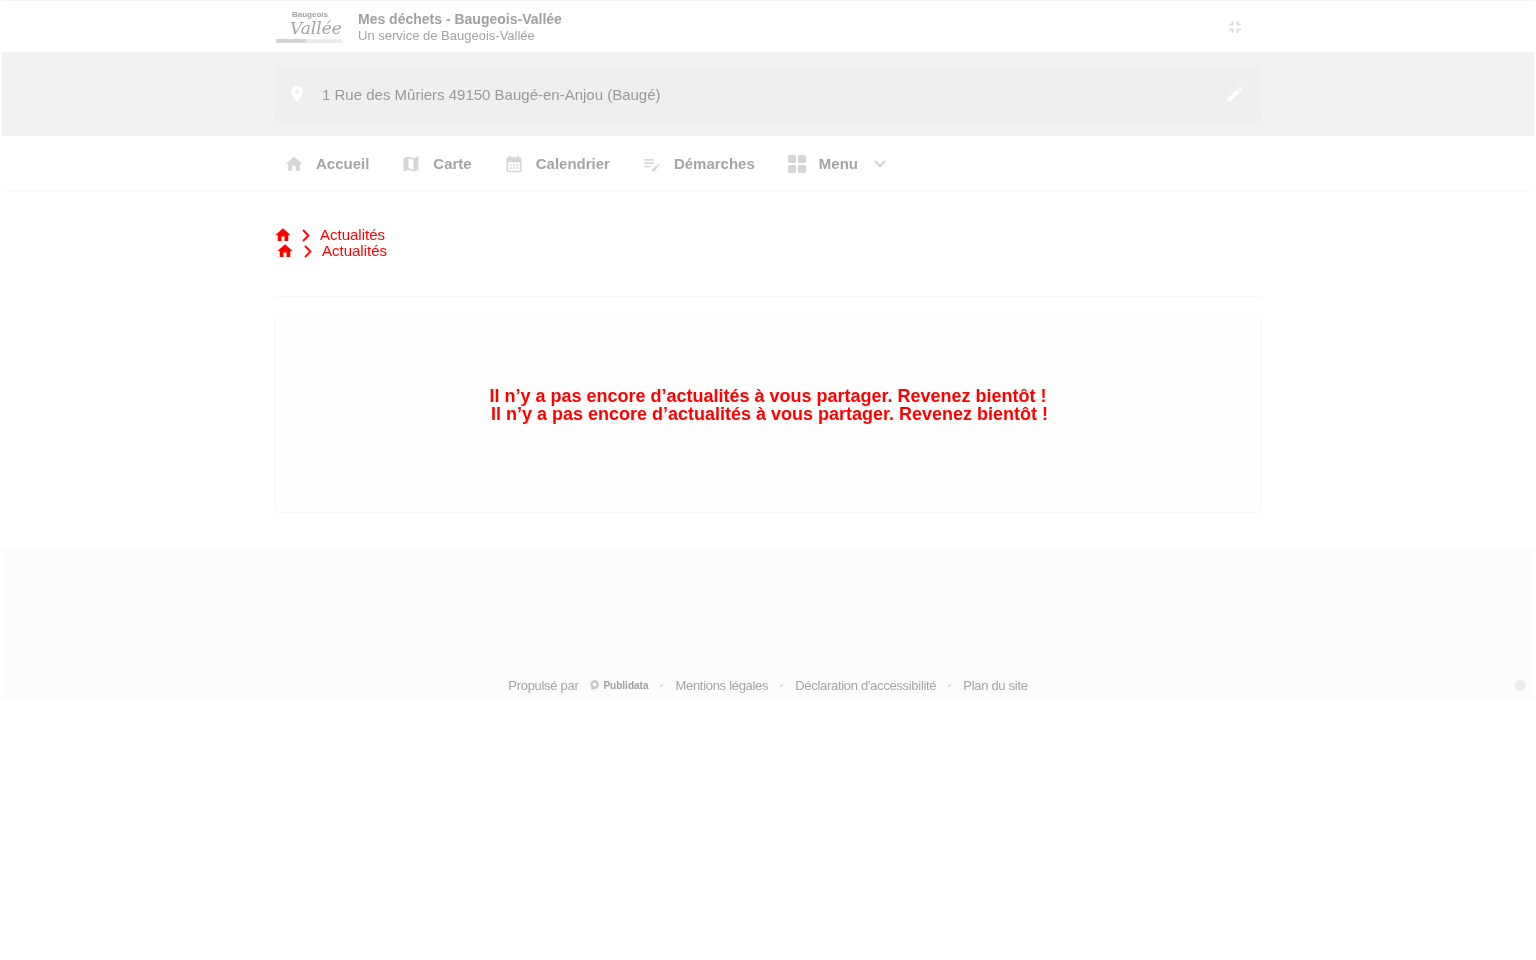 The image size is (1536, 960). What do you see at coordinates (796, 163) in the screenshot?
I see `grid-icon` at bounding box center [796, 163].